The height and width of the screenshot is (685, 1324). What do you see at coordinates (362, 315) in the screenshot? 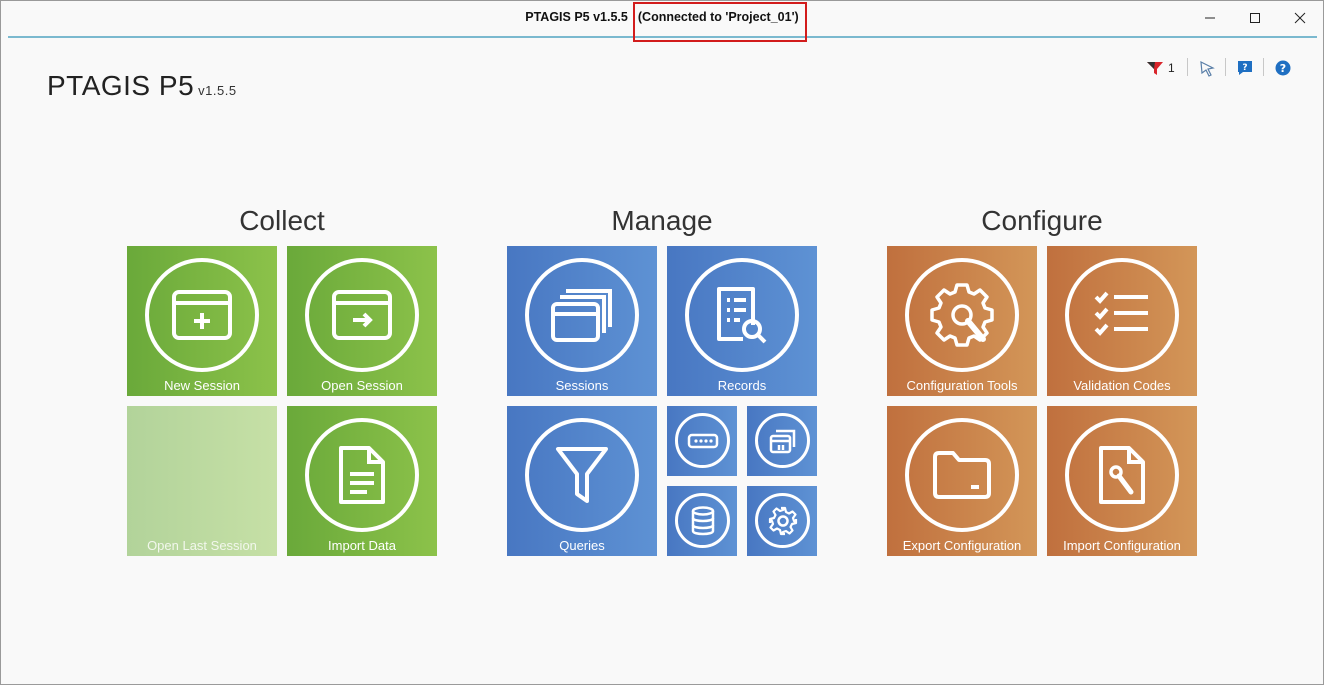
I see `open-session-icon` at bounding box center [362, 315].